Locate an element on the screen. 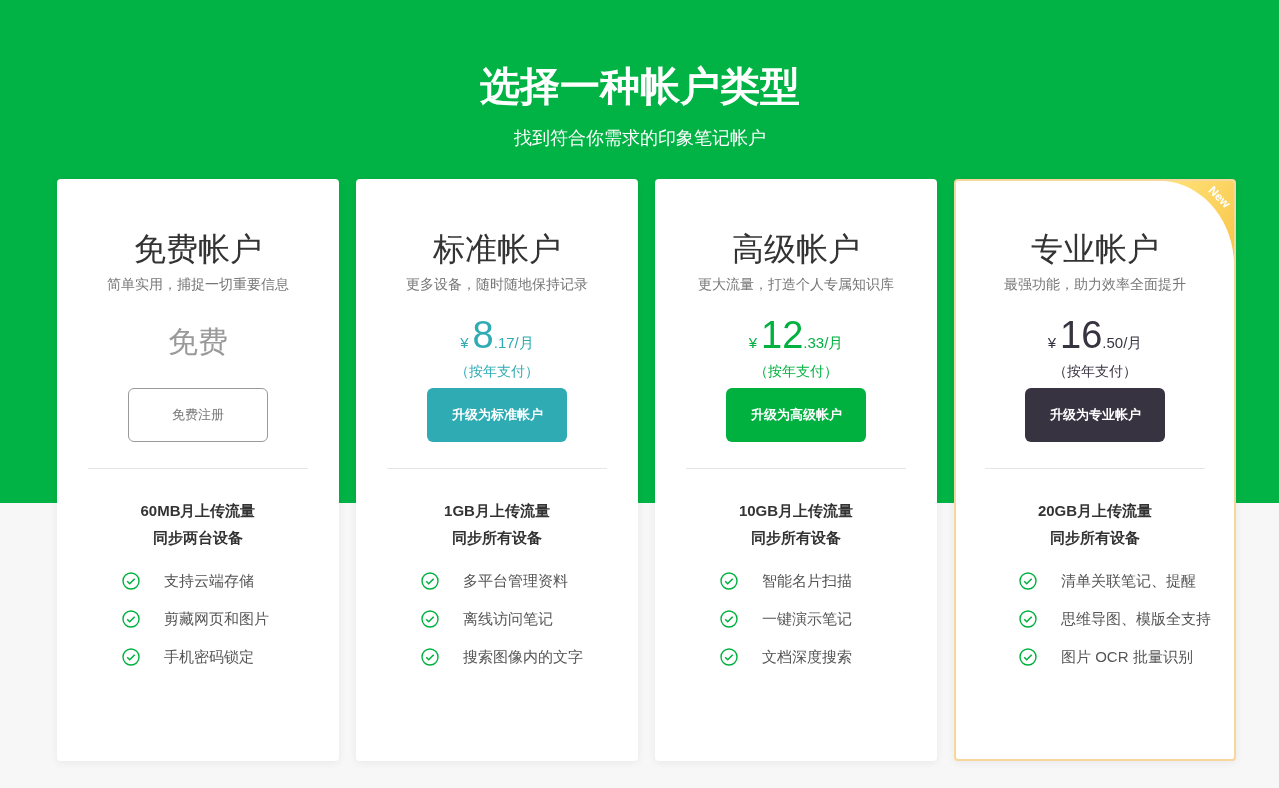 This screenshot has height=788, width=1279. feature-text: 支持云端存储 is located at coordinates (209, 581).